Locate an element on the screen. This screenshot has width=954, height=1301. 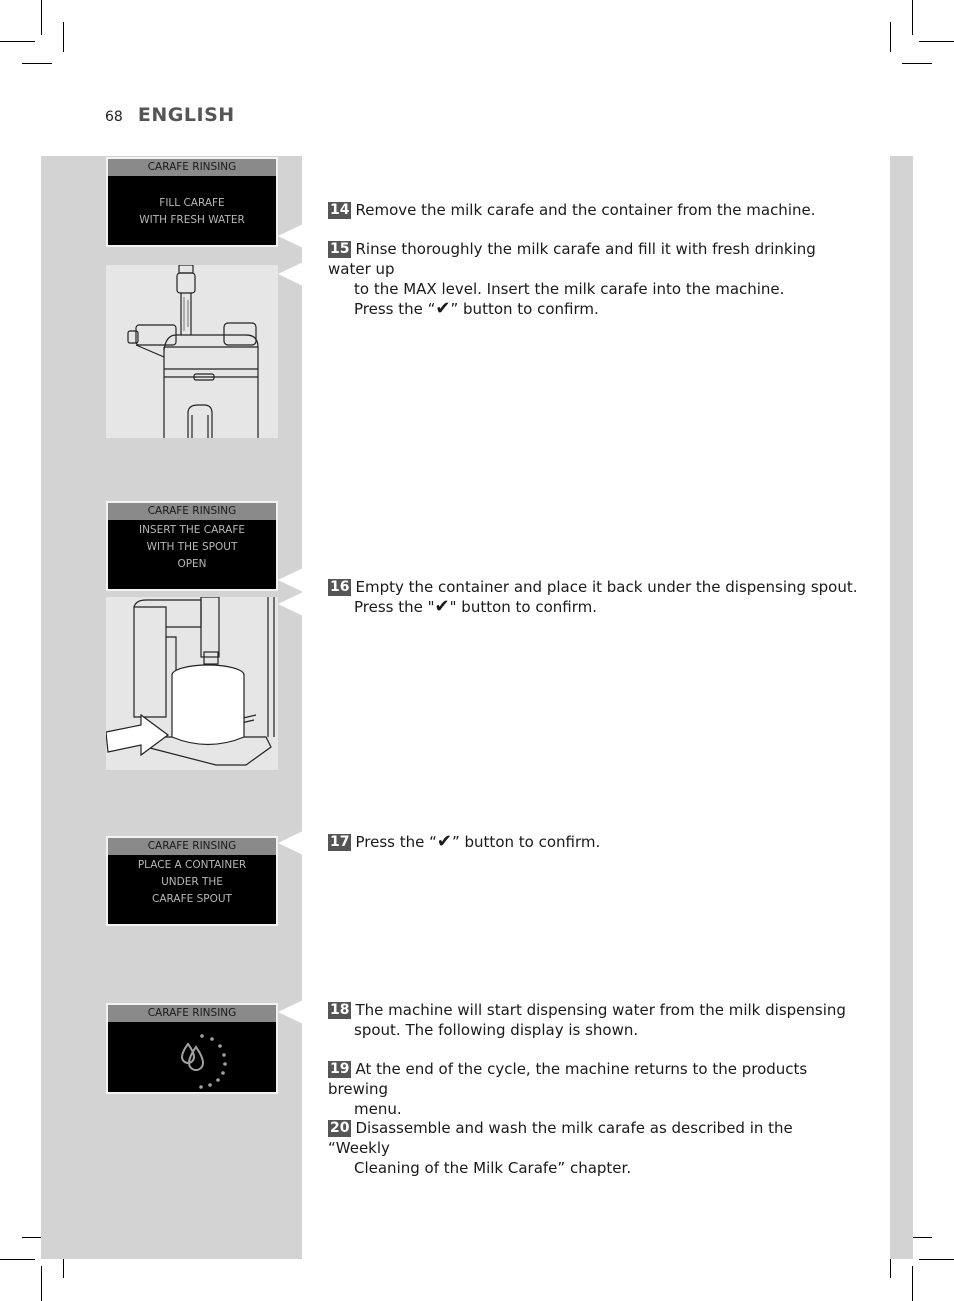
step-number-badge: 20 is located at coordinates (340, 1128).